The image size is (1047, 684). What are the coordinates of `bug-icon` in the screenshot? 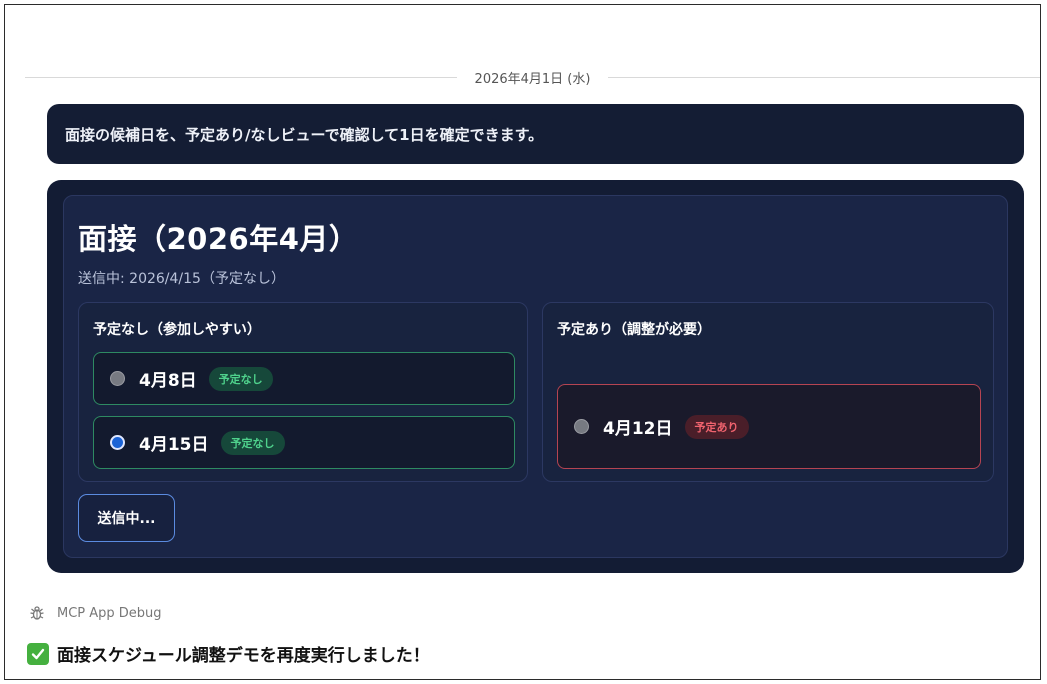 It's located at (37, 613).